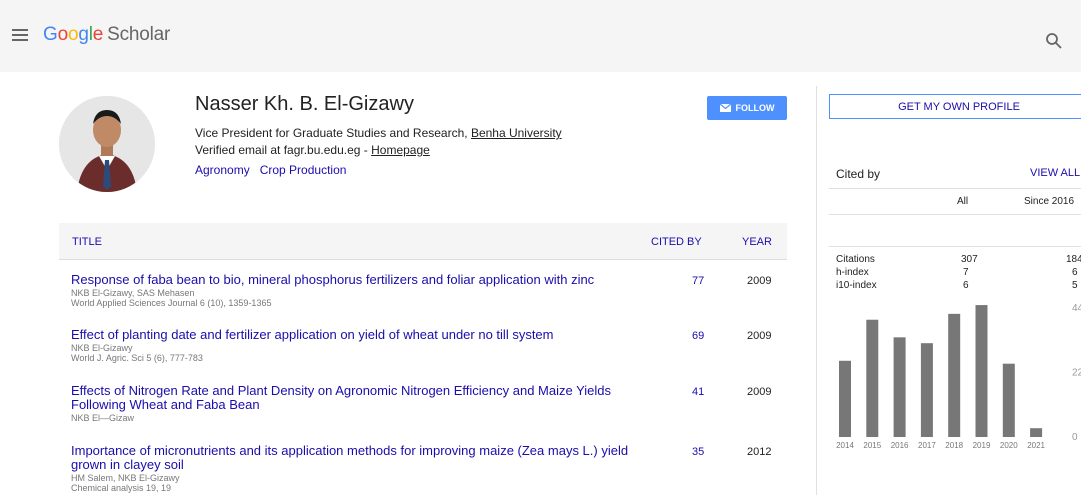  What do you see at coordinates (107, 144) in the screenshot?
I see `profile-photo` at bounding box center [107, 144].